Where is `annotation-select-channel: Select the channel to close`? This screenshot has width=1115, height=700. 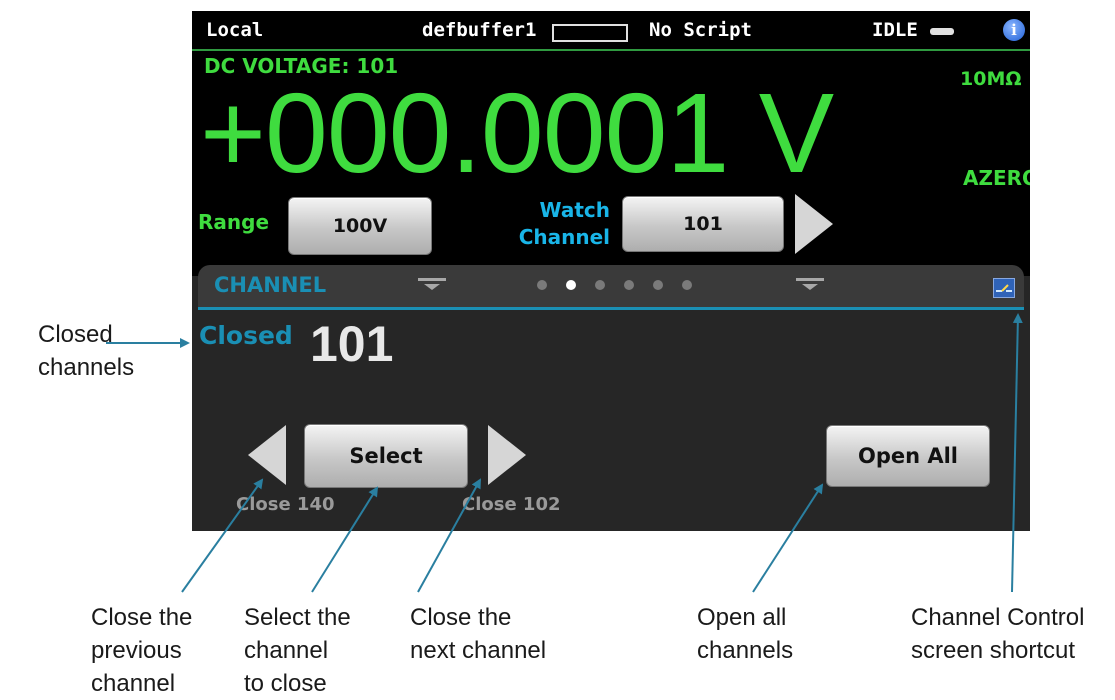
annotation-select-channel: Select the channel to close is located at coordinates (297, 650).